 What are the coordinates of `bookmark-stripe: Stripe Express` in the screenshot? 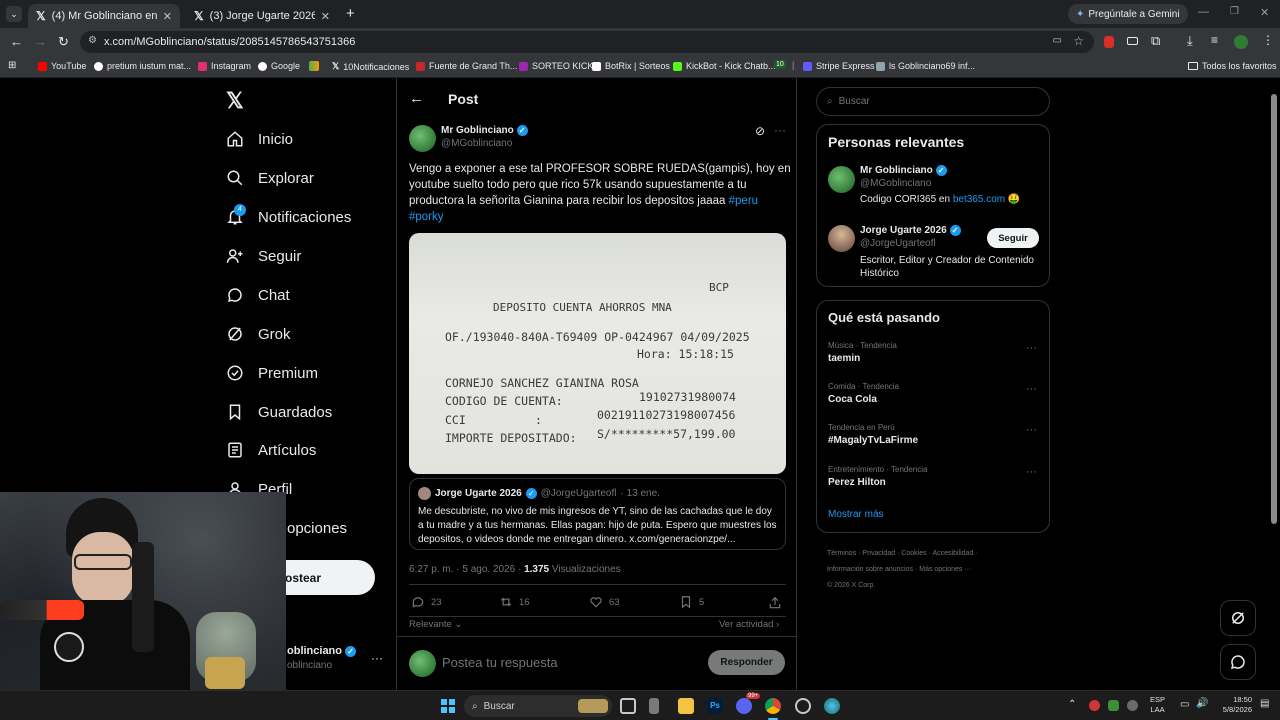 It's located at (839, 66).